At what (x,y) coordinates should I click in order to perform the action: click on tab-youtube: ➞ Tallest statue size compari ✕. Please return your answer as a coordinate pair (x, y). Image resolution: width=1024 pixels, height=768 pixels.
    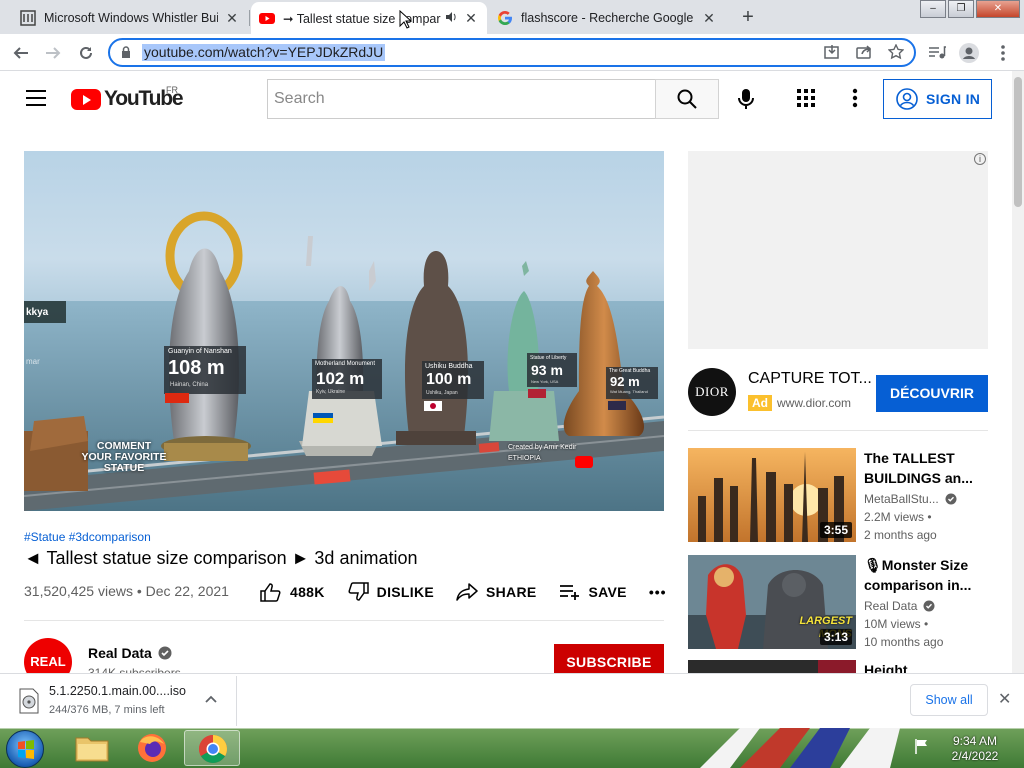
    Looking at the image, I should click on (369, 18).